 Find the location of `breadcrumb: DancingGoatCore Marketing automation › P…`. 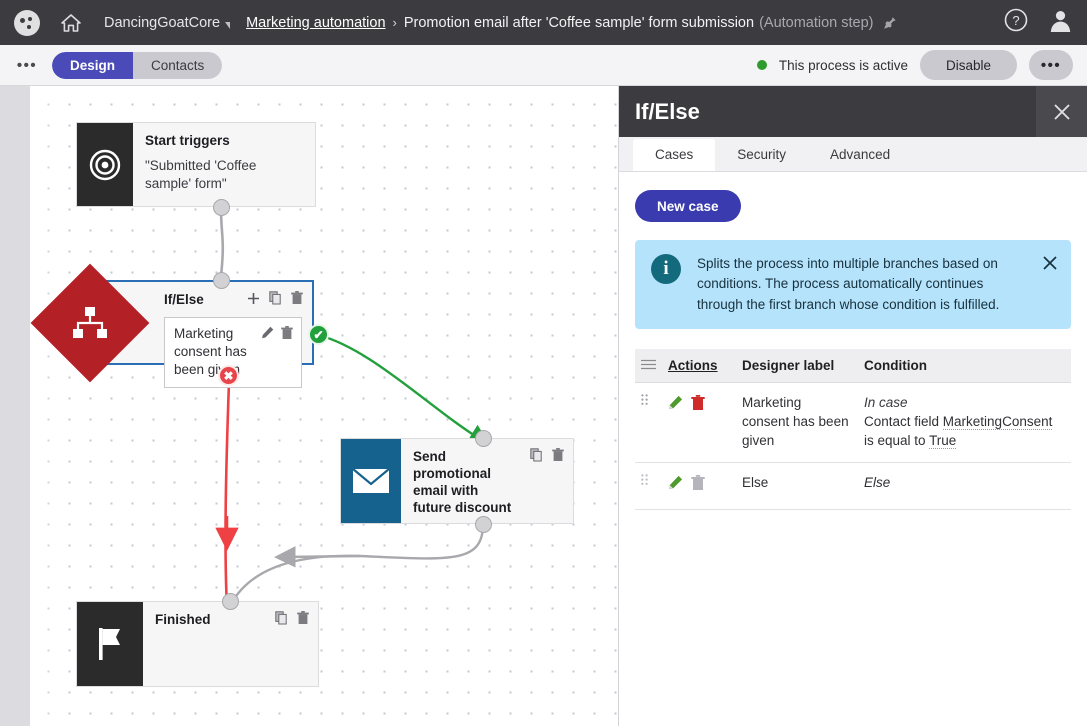

breadcrumb: DancingGoatCore Marketing automation › P… is located at coordinates (500, 23).